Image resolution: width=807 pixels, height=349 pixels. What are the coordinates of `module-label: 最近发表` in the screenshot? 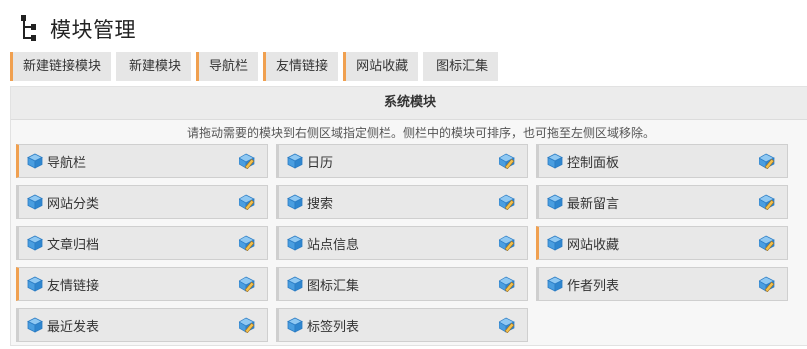 It's located at (73, 327).